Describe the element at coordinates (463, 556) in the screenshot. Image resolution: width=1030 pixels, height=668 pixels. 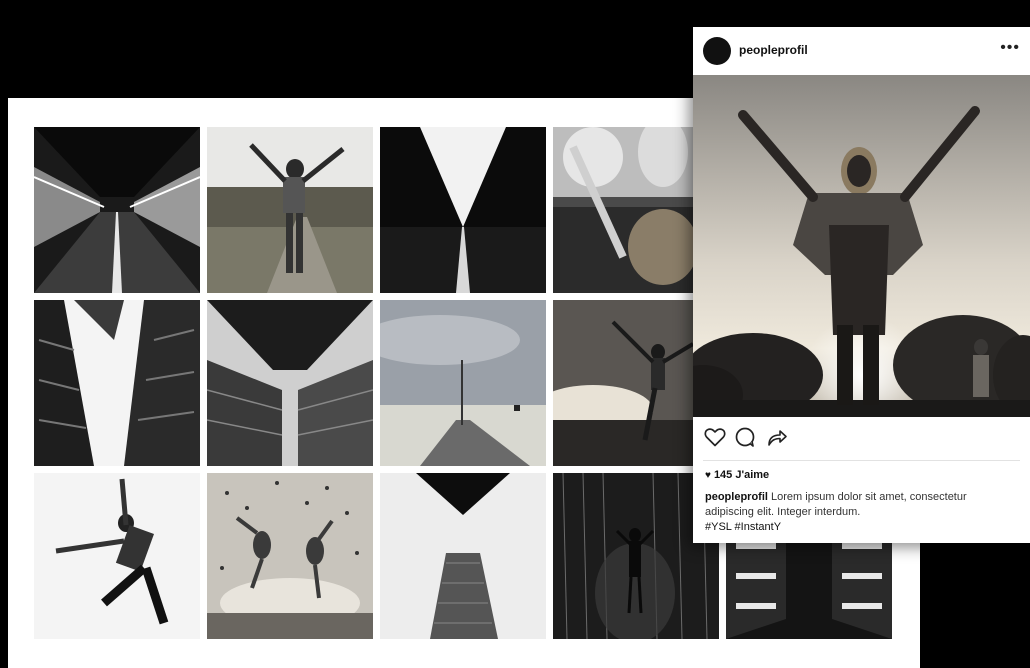
I see `grid-photo-skyscraper` at that location.